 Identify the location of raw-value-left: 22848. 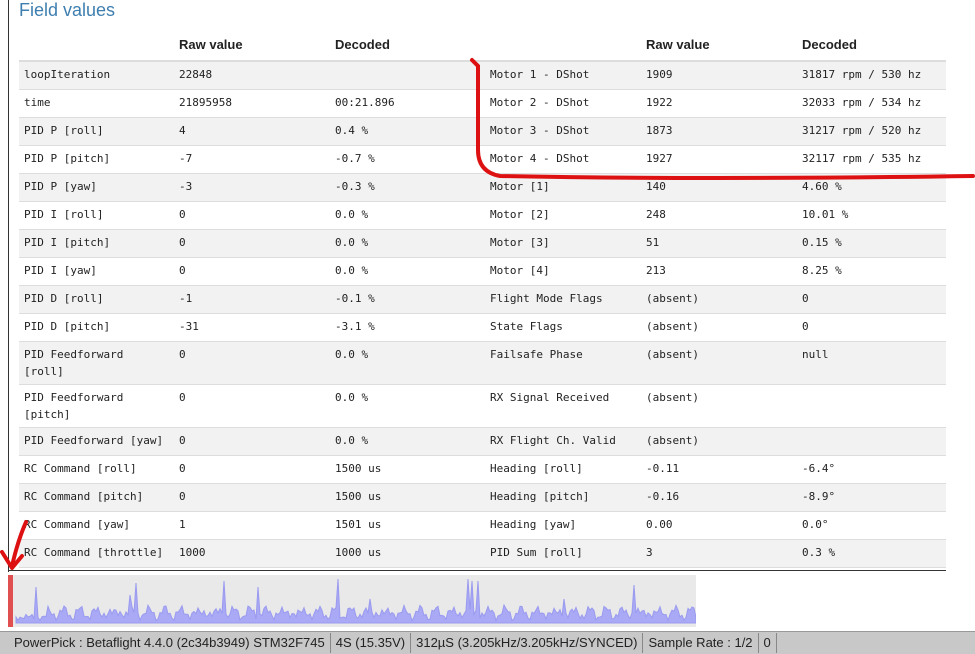
(252, 75).